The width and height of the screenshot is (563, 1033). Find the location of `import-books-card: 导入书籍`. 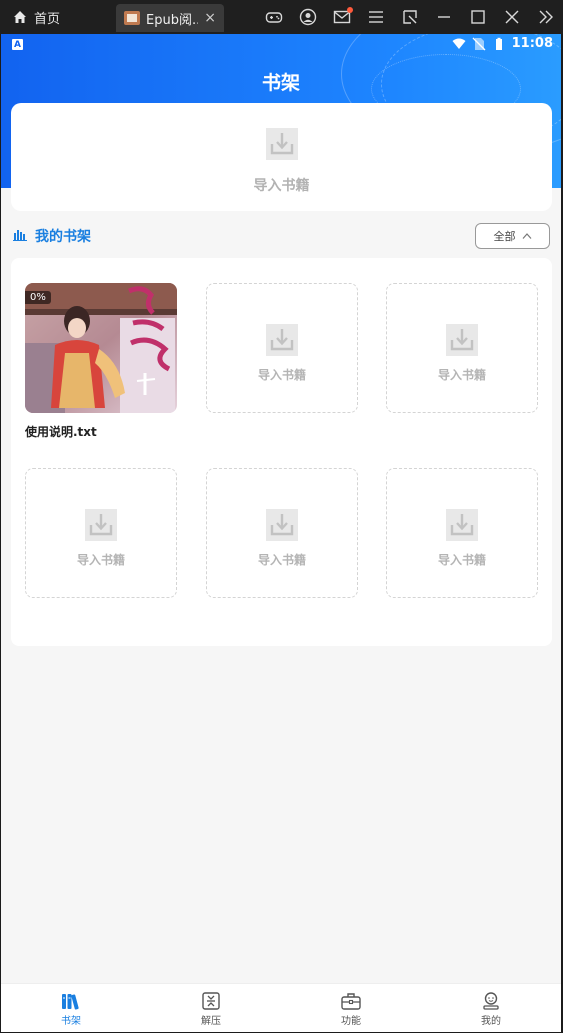

import-books-card: 导入书籍 is located at coordinates (281, 157).